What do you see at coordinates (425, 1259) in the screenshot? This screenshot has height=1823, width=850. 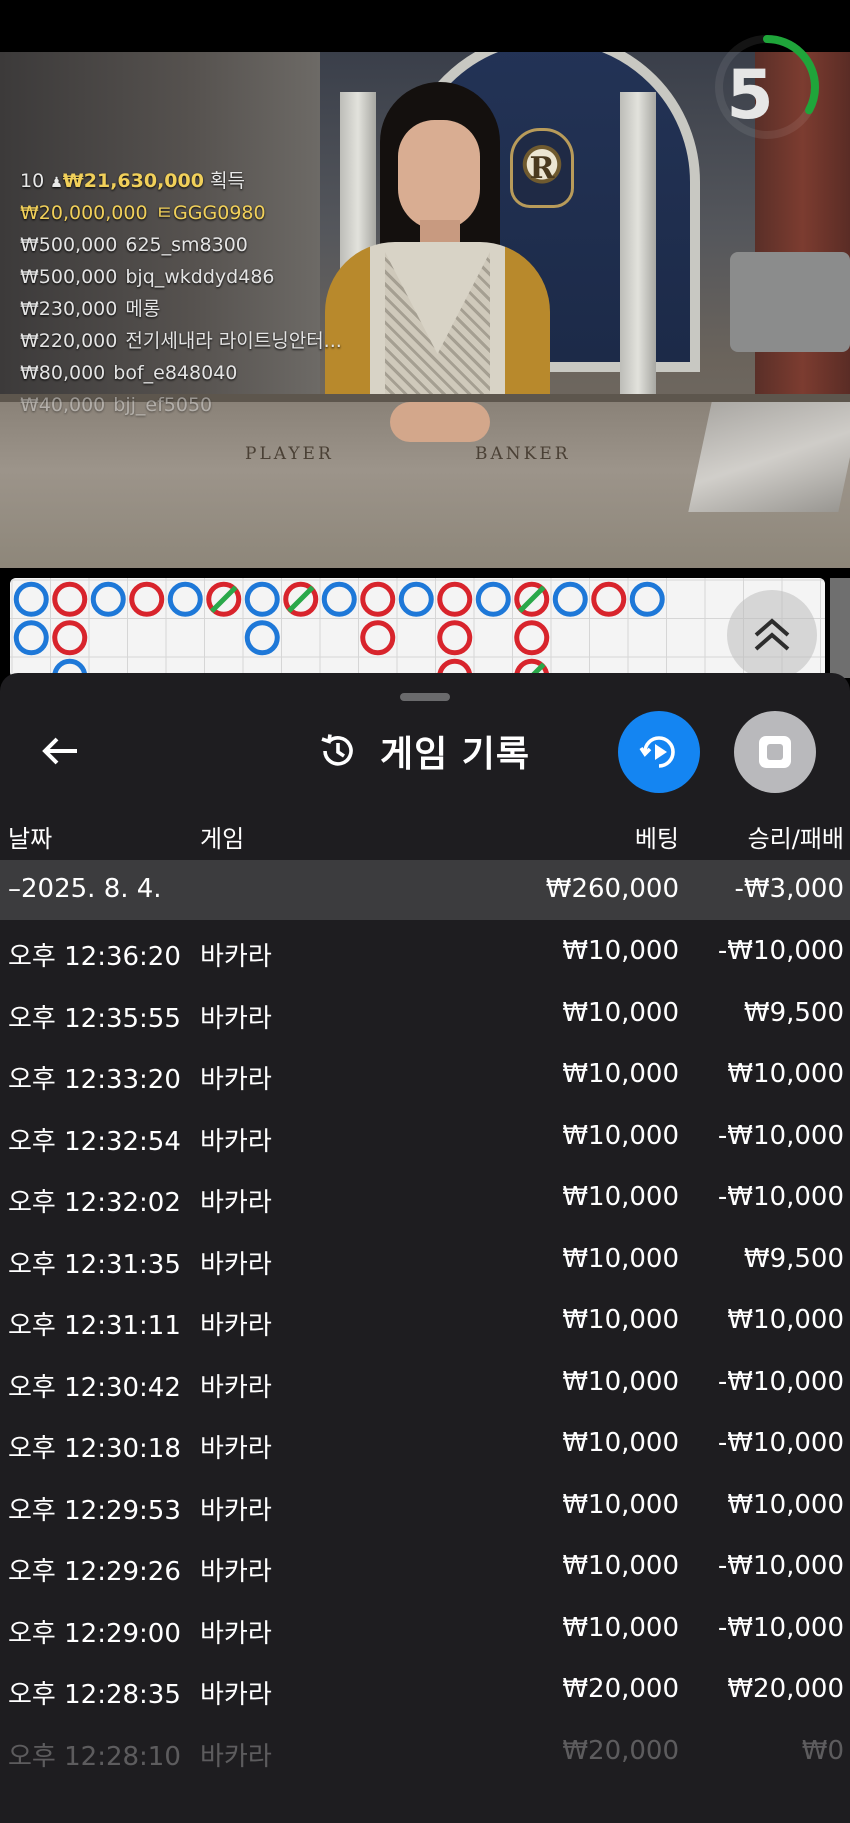 I see `table-row: 오후 12:31:35 바카라 ₩10,000 ₩9,500` at bounding box center [425, 1259].